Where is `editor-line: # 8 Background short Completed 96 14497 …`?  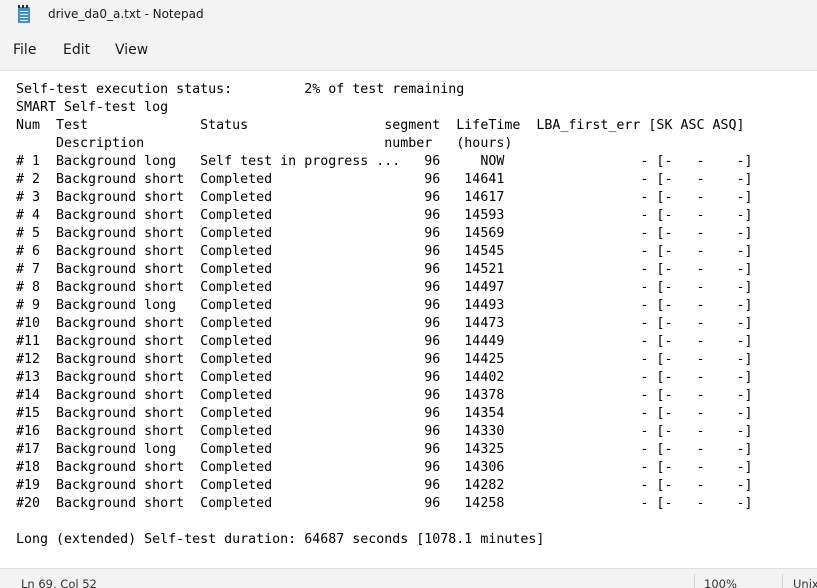 editor-line: # 8 Background short Completed 96 14497 … is located at coordinates (384, 287).